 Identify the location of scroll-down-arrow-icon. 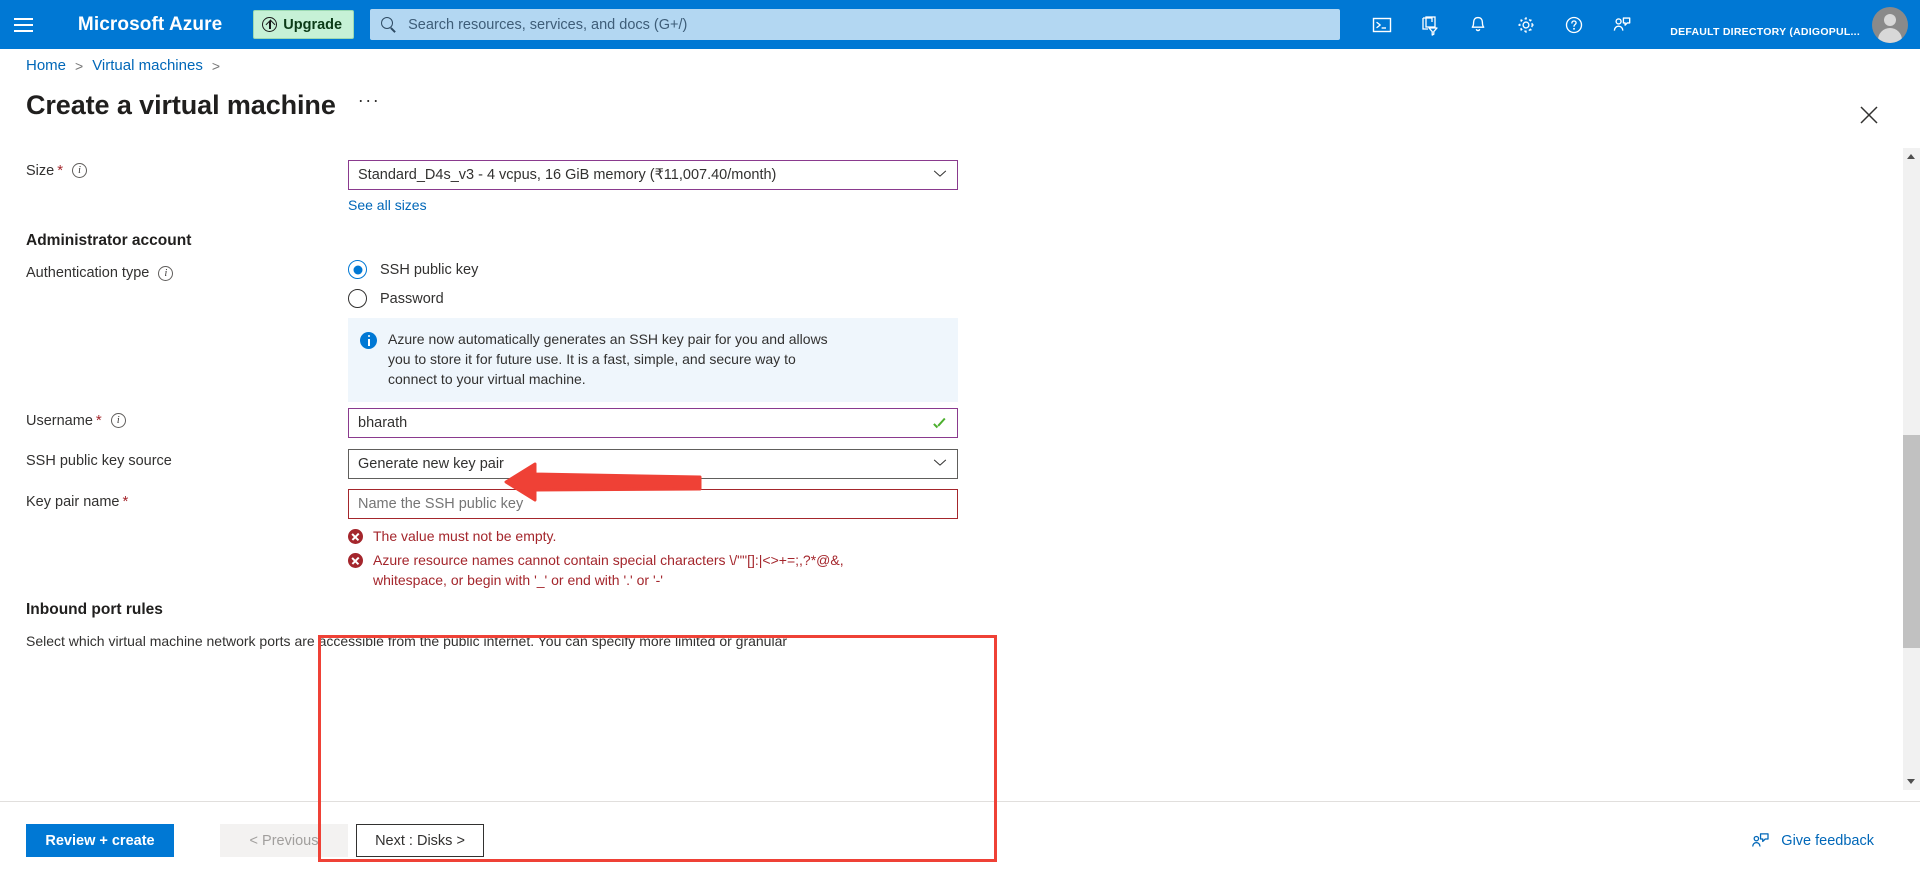
(1911, 781).